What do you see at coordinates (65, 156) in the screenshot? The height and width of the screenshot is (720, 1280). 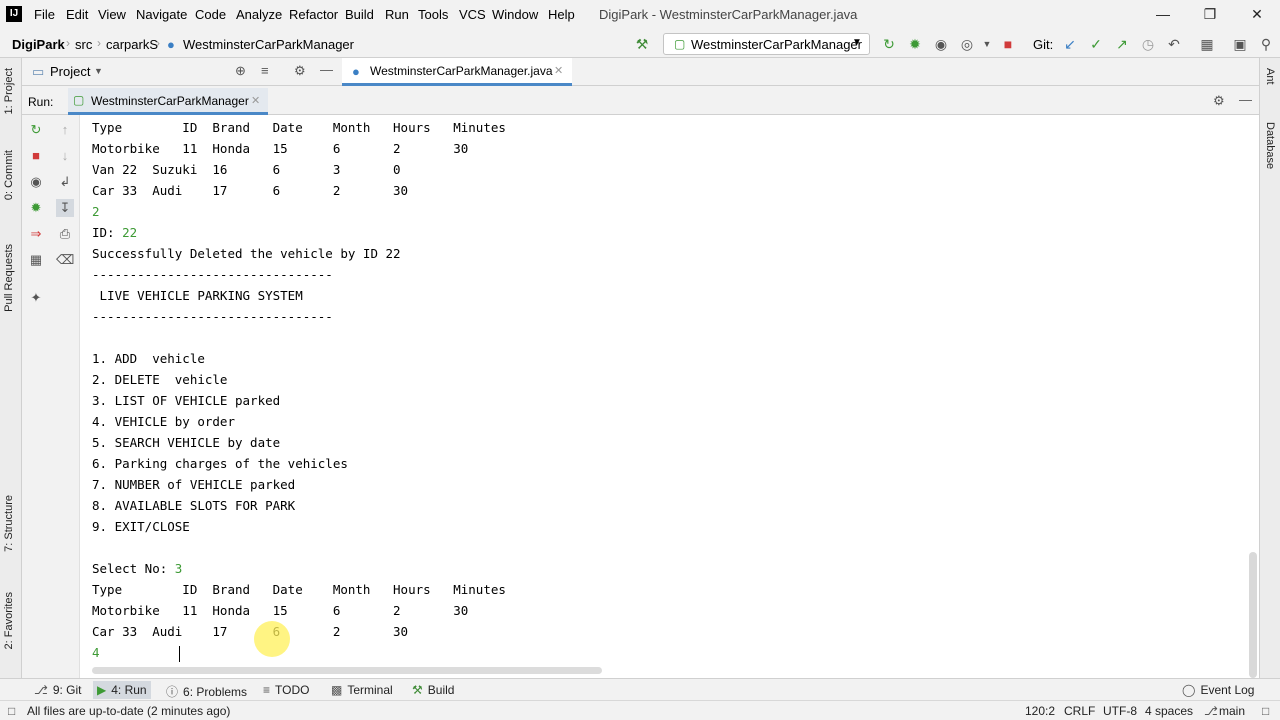 I see `arrow-down-icon: ↓` at bounding box center [65, 156].